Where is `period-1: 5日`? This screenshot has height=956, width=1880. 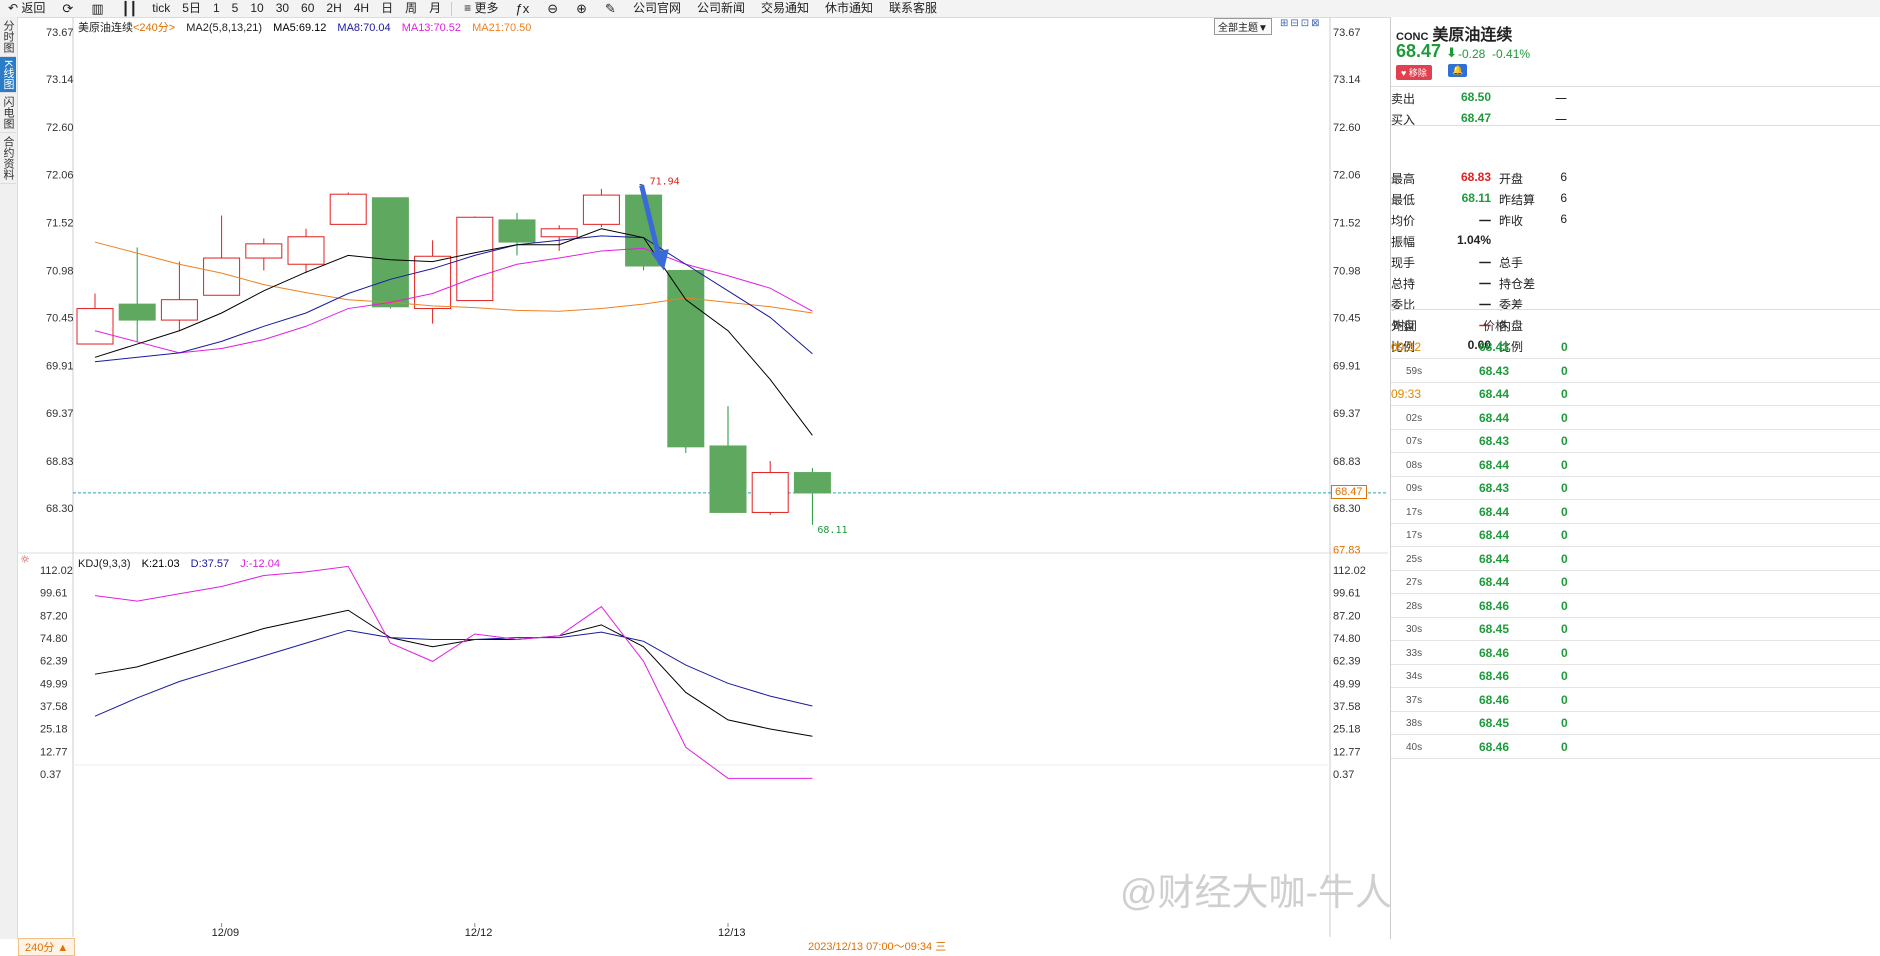 period-1: 5日 is located at coordinates (191, 8).